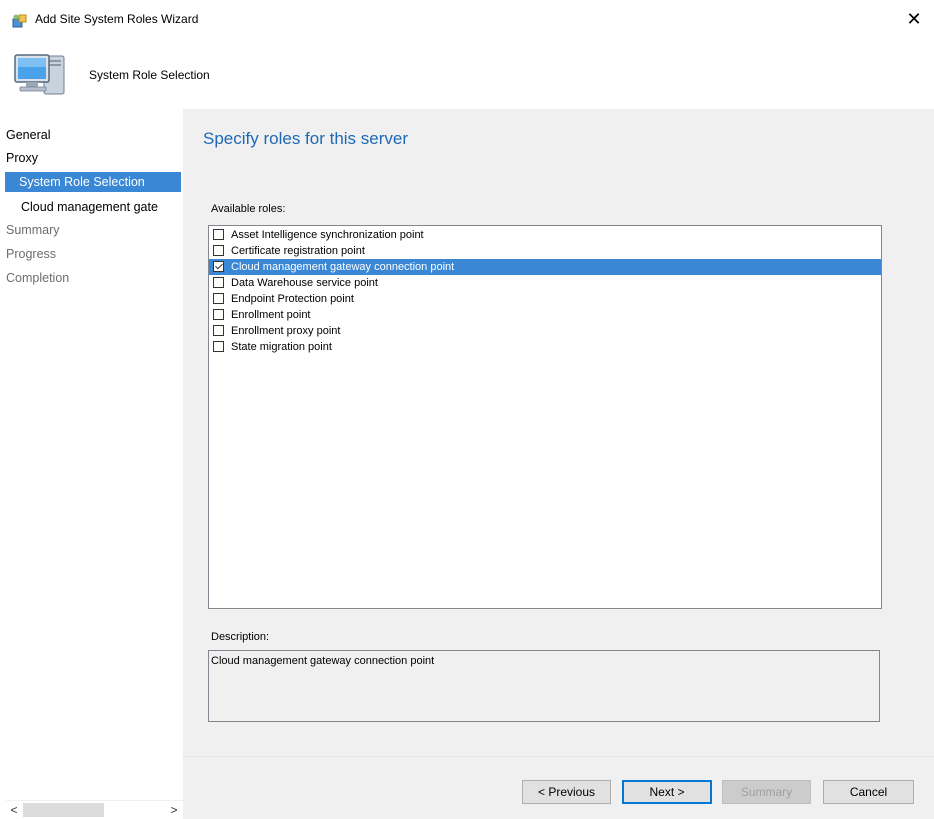 The width and height of the screenshot is (934, 819). What do you see at coordinates (667, 792) in the screenshot?
I see `next-button: Next >` at bounding box center [667, 792].